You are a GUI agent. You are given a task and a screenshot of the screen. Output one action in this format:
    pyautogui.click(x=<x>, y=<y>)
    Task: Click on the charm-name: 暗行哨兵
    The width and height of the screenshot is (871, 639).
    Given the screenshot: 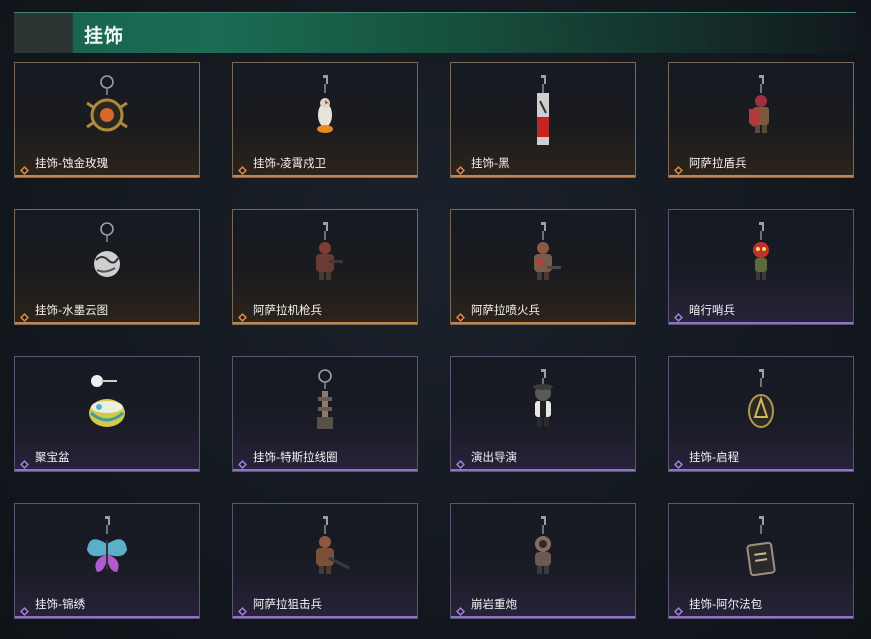 What is the action you would take?
    pyautogui.click(x=712, y=310)
    